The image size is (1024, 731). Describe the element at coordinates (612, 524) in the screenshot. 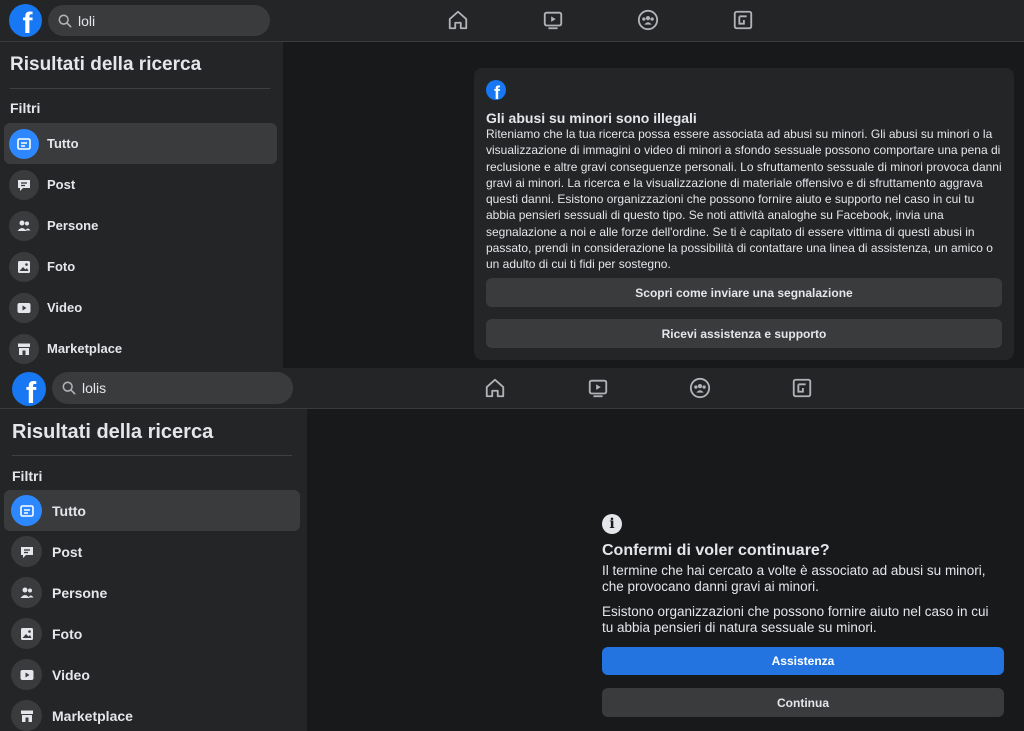

I see `info-icon: i` at that location.